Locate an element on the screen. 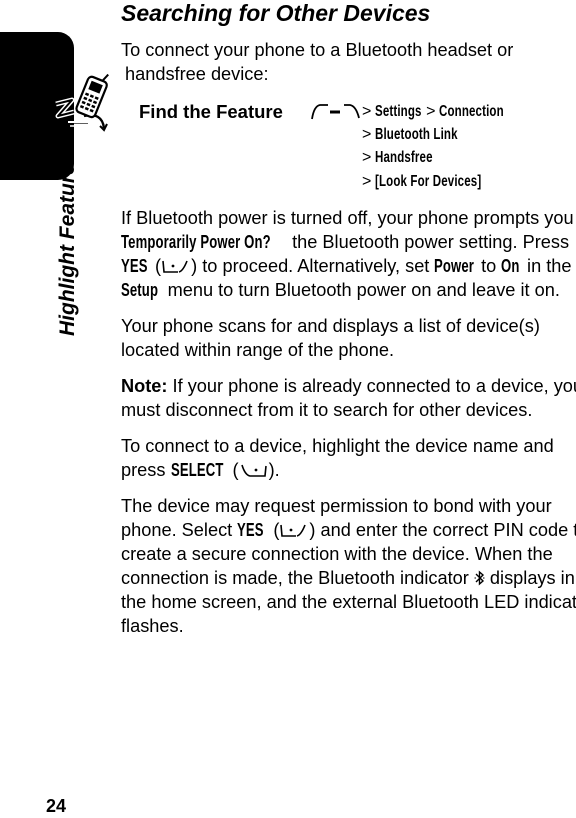 Image resolution: width=576 pixels, height=818 pixels. menu-path-line-3: > Handsfree is located at coordinates (408, 157).